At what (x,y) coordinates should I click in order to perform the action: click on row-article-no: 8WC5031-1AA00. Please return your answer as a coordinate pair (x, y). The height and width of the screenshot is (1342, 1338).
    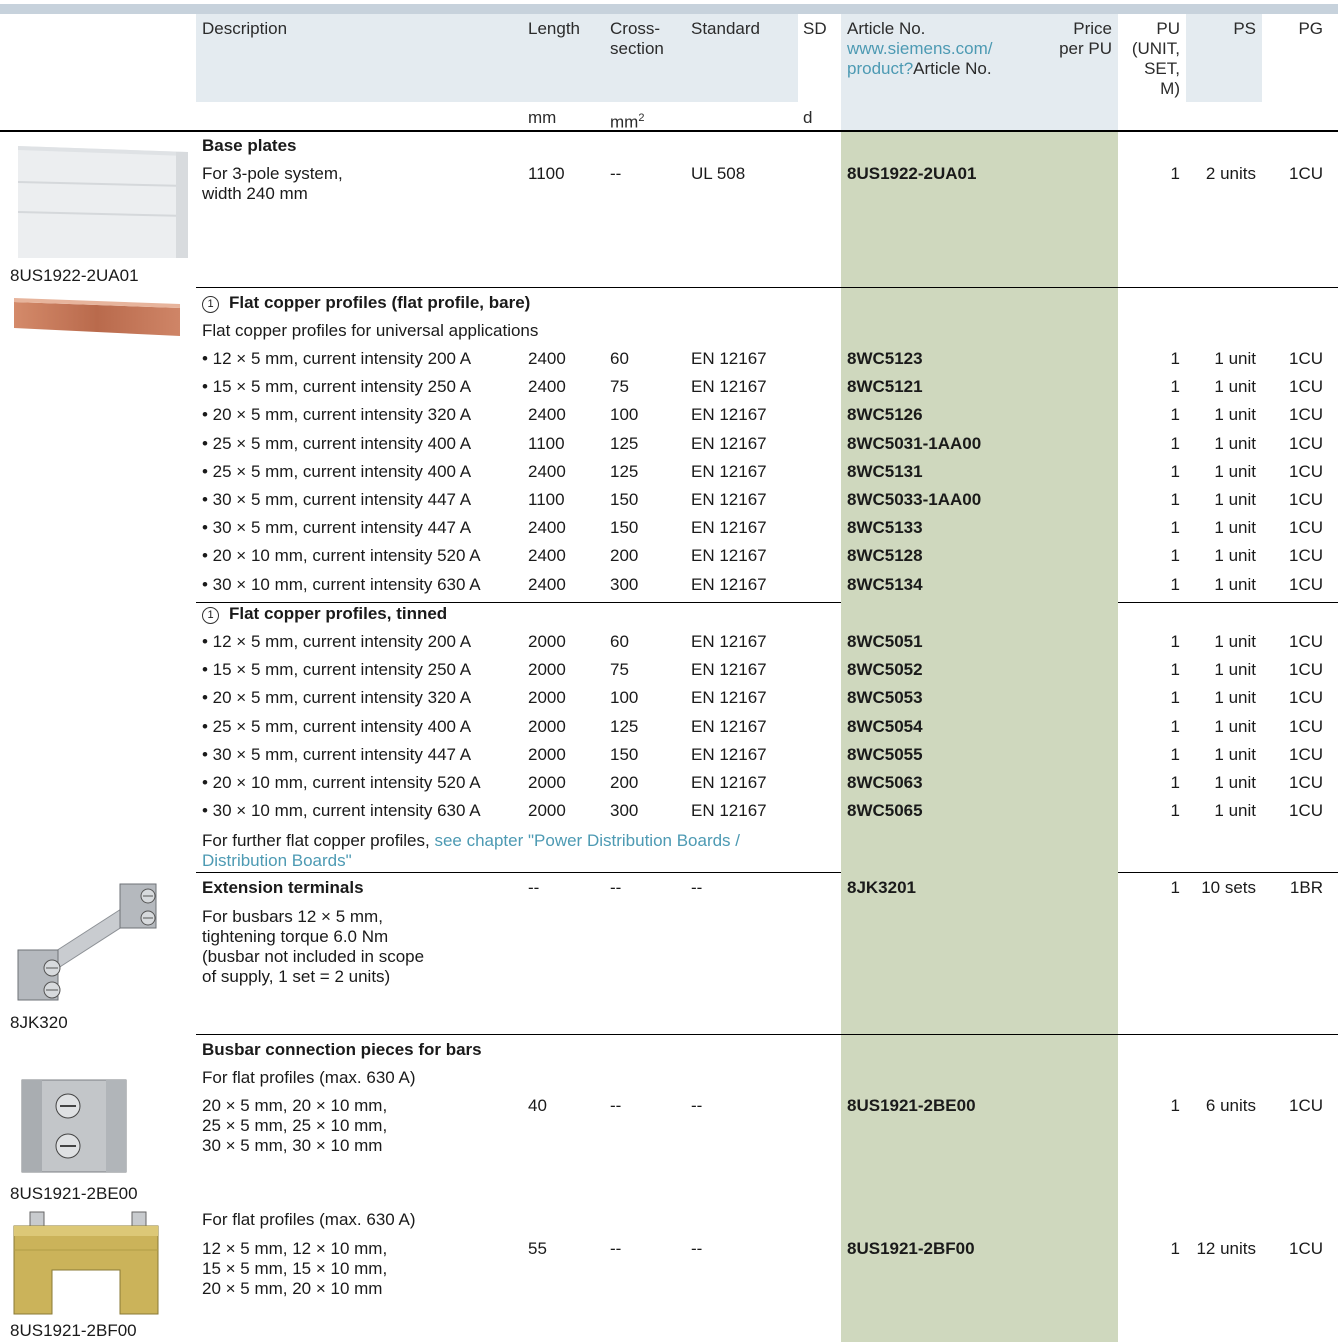
    Looking at the image, I should click on (914, 444).